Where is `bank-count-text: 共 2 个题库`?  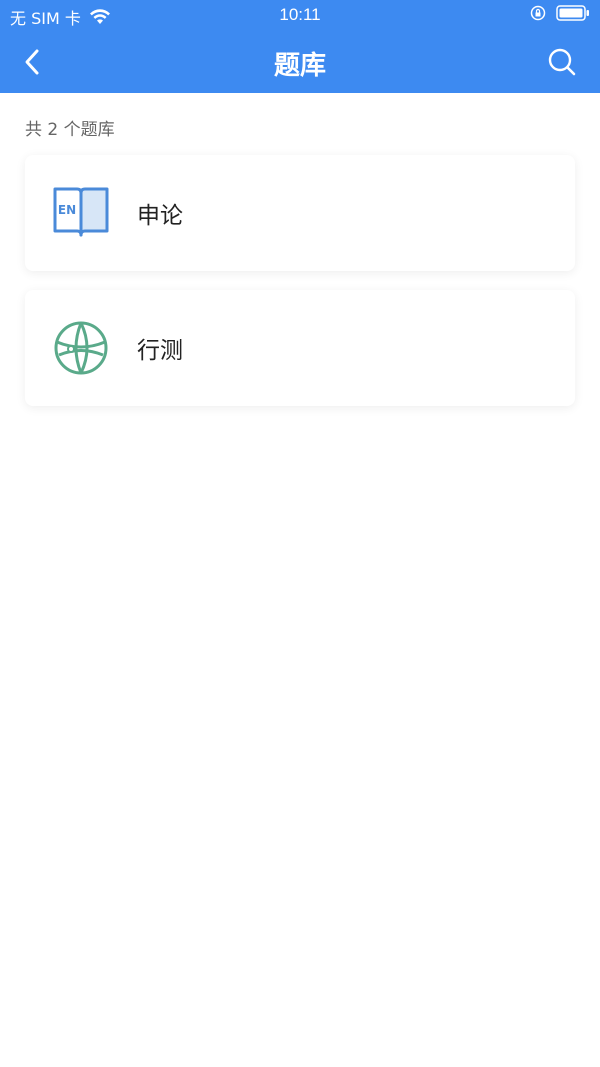 bank-count-text: 共 2 个题库 is located at coordinates (70, 130).